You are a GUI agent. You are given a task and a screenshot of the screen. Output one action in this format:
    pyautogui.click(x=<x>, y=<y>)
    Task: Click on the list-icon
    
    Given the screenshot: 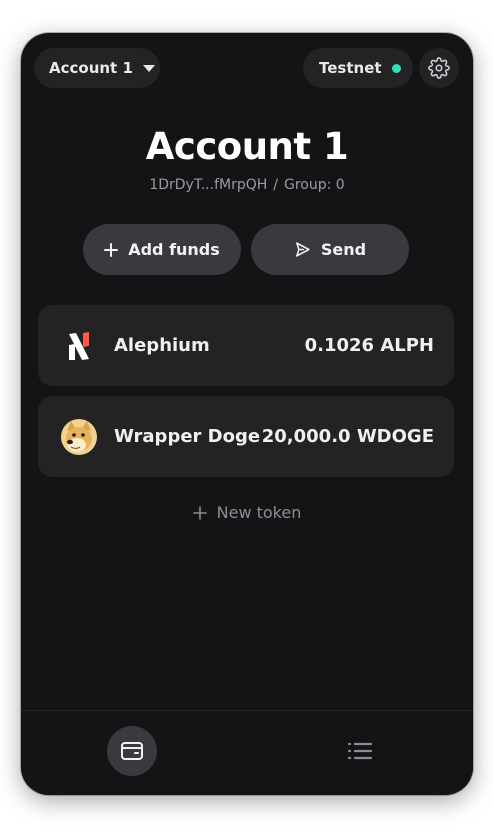 What is the action you would take?
    pyautogui.click(x=360, y=751)
    